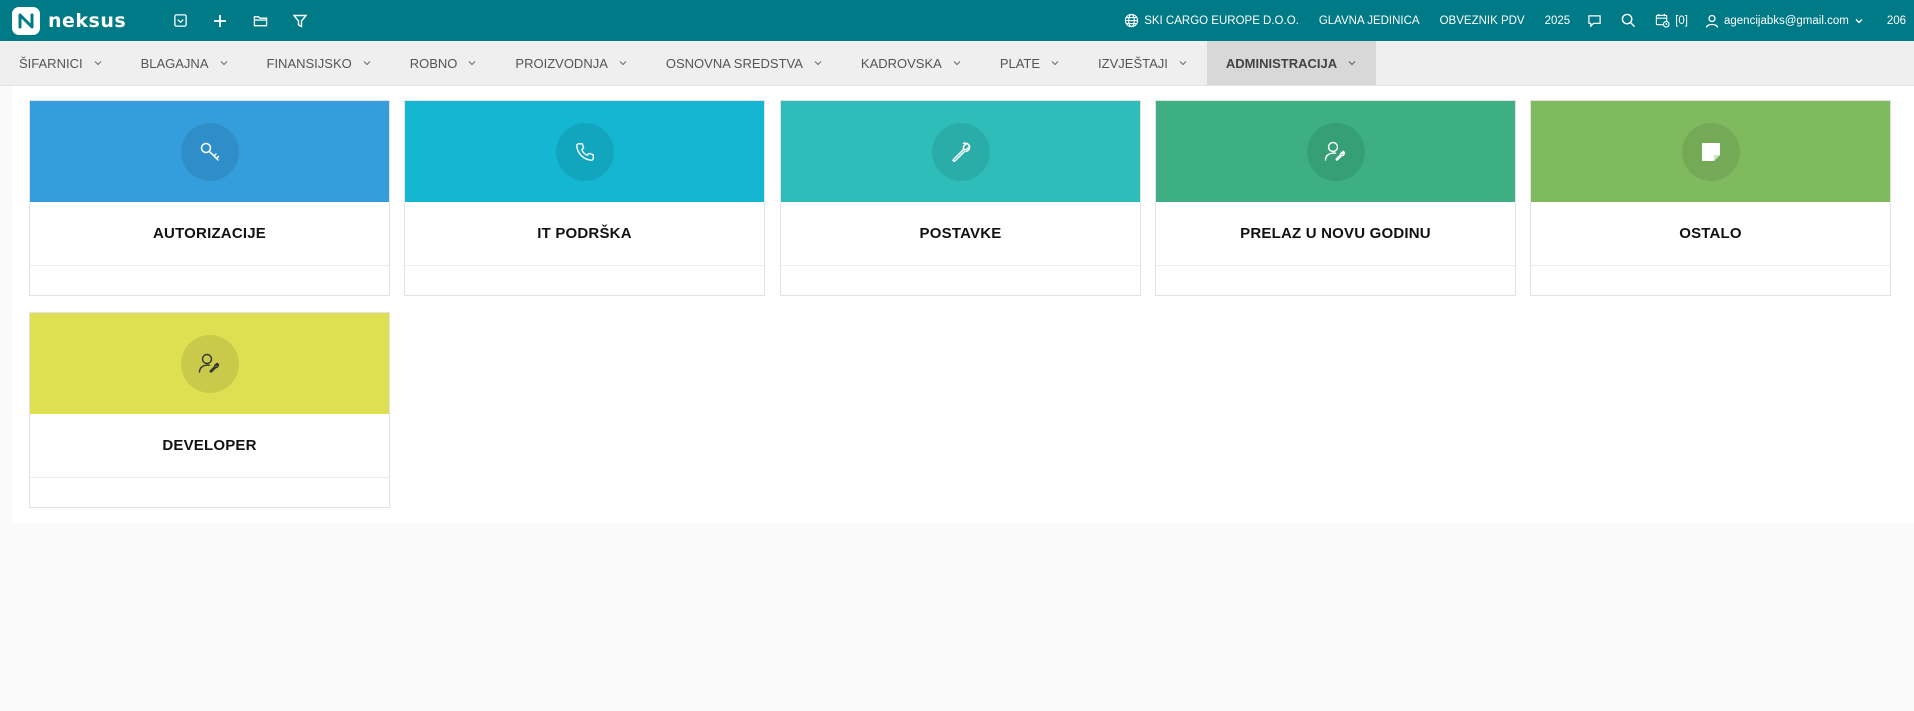  Describe the element at coordinates (87, 20) in the screenshot. I see `logo-text: neksus` at that location.